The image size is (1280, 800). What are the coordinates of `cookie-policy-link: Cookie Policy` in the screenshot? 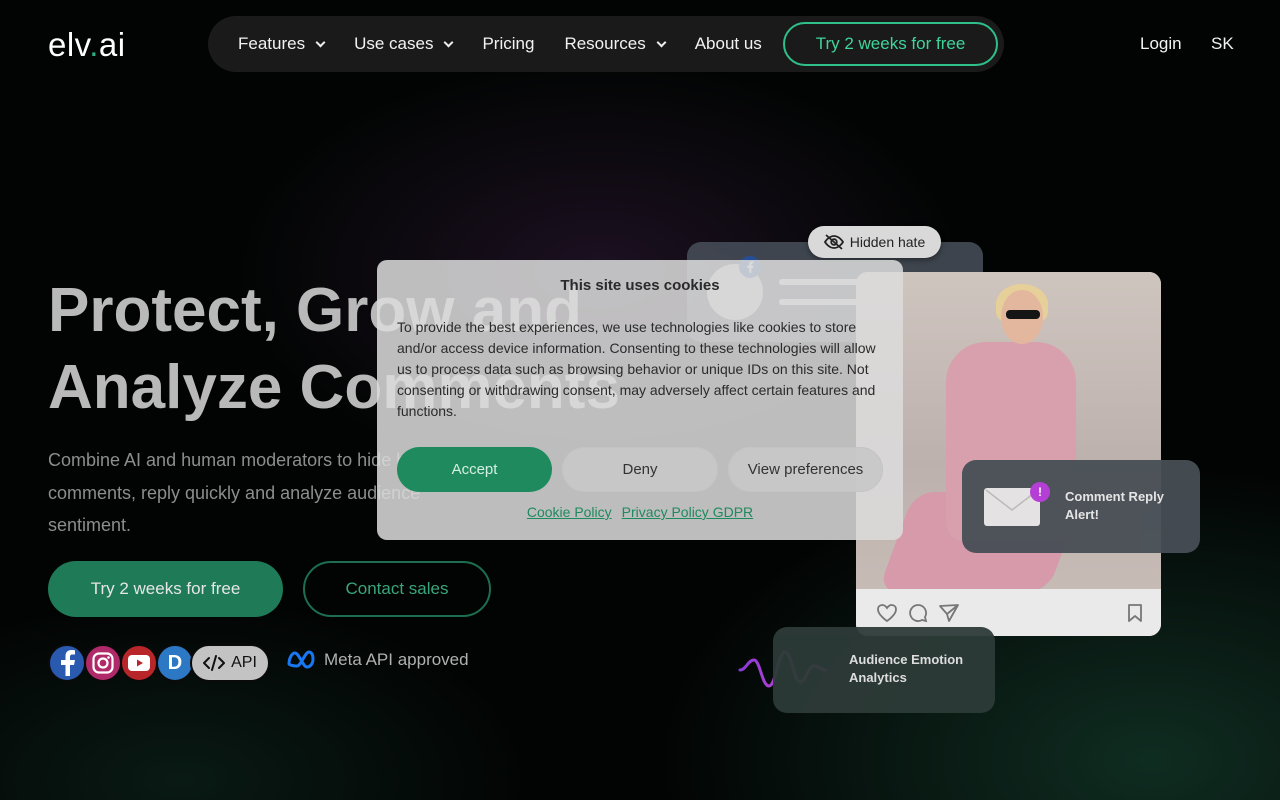 It's located at (569, 512).